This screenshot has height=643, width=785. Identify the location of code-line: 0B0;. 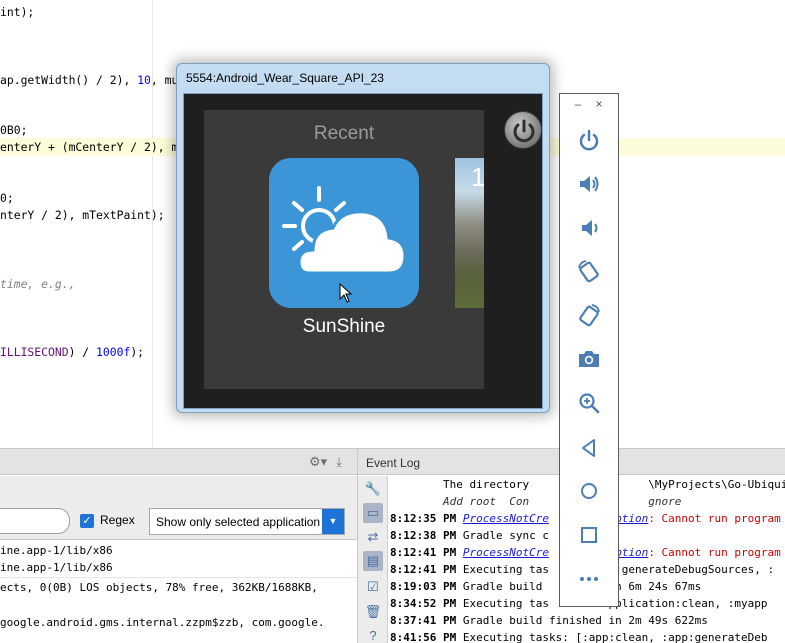
(13, 130).